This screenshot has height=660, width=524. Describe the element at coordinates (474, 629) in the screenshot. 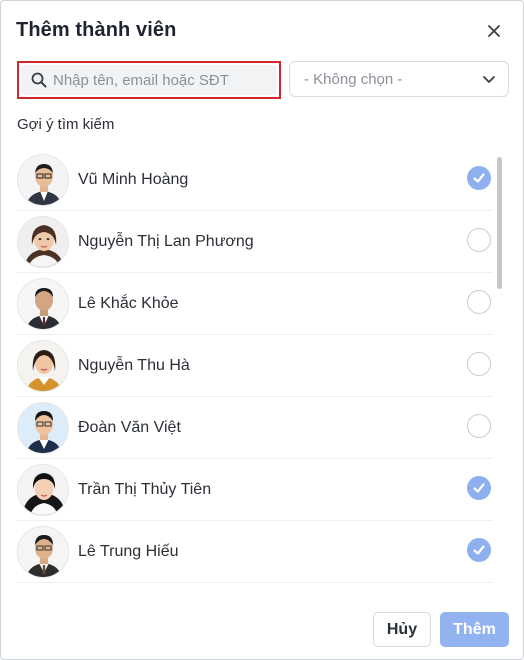

I see `add-button: Thêm` at that location.